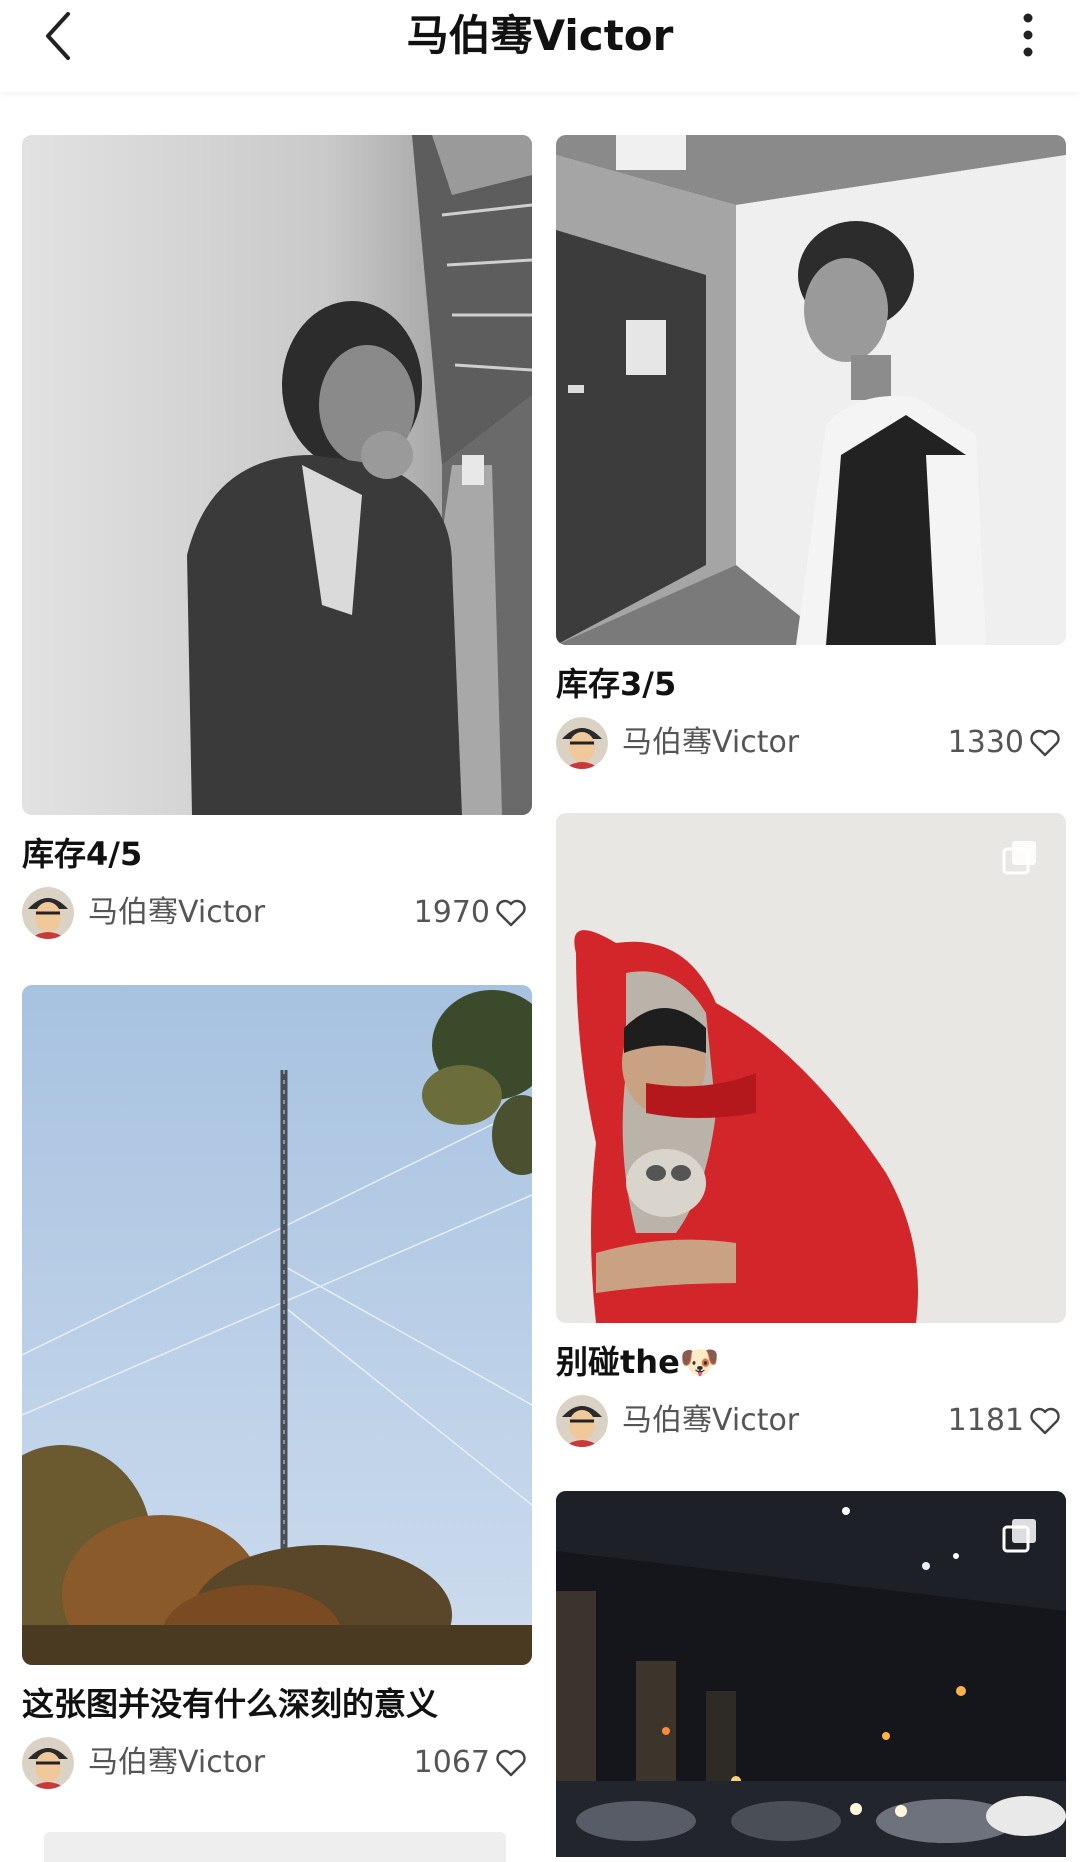 This screenshot has height=1862, width=1080. What do you see at coordinates (811, 1423) in the screenshot?
I see `post-meta: 马伯骞Victor 1181` at bounding box center [811, 1423].